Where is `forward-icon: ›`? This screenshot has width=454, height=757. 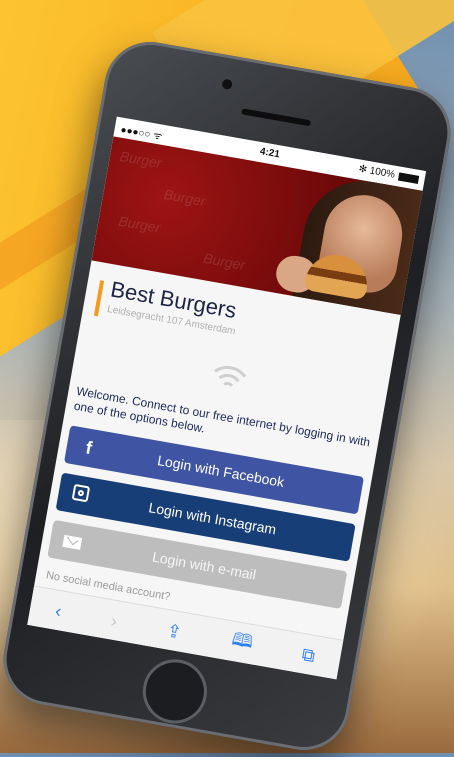
forward-icon: › is located at coordinates (113, 621).